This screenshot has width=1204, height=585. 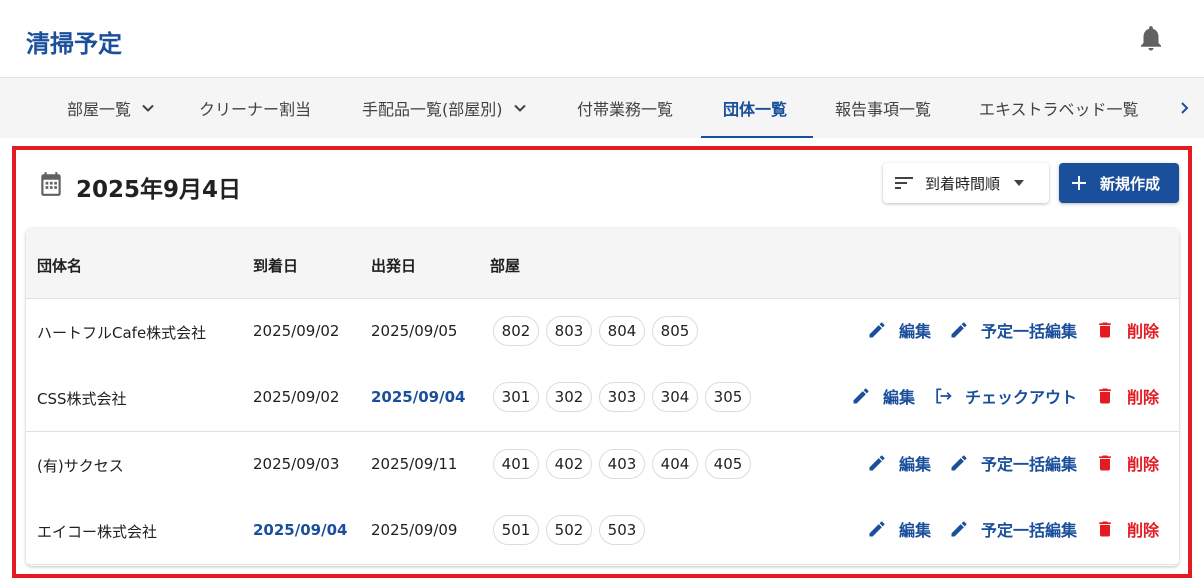 I want to click on tab-label: エキストラベッド一覧, so click(x=1059, y=109).